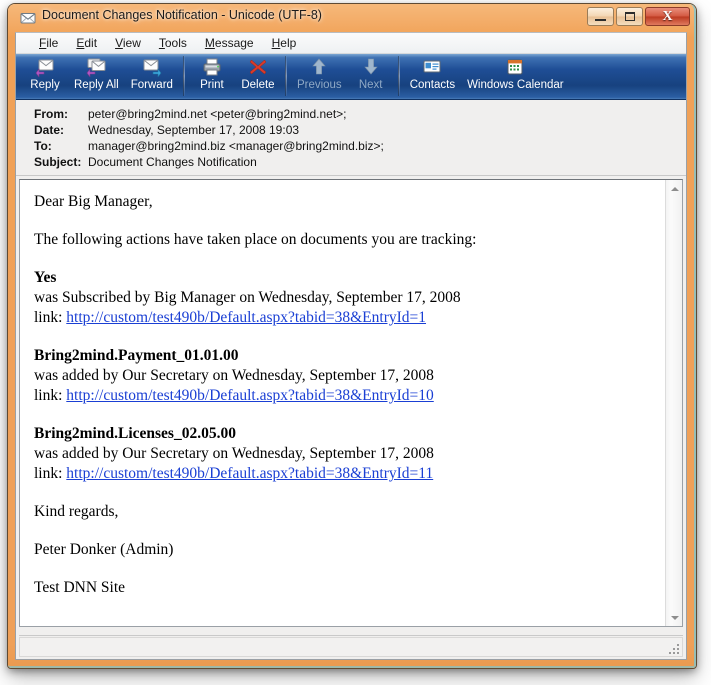  Describe the element at coordinates (48, 395) in the screenshot. I see `entry-link-label-2: link:` at that location.